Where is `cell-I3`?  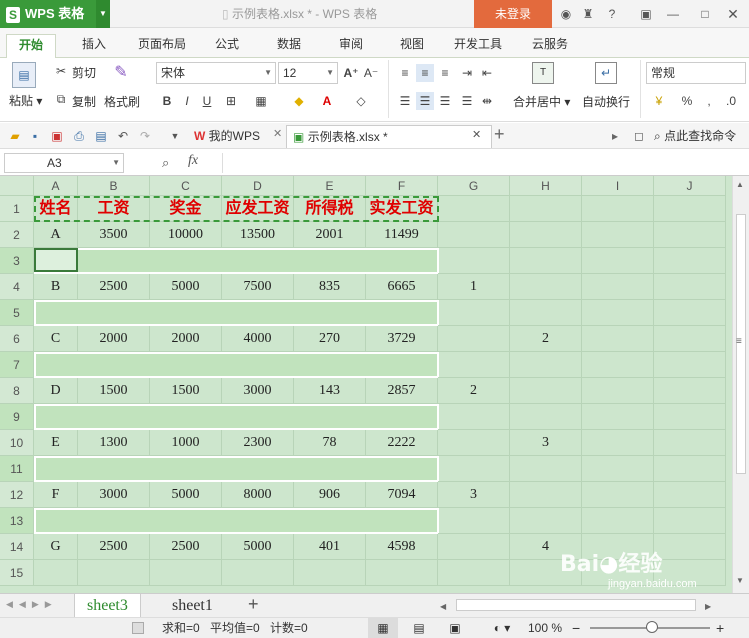
cell-I3 is located at coordinates (618, 261).